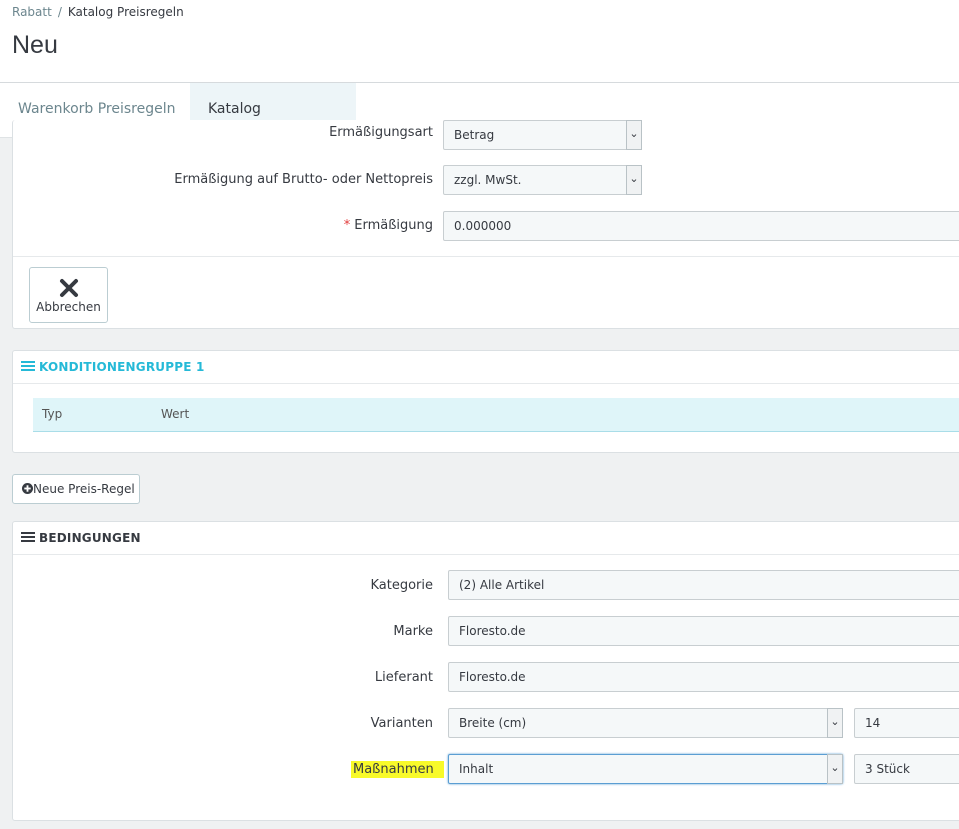  I want to click on conditions-heading: BEDINGUNGEN, so click(486, 538).